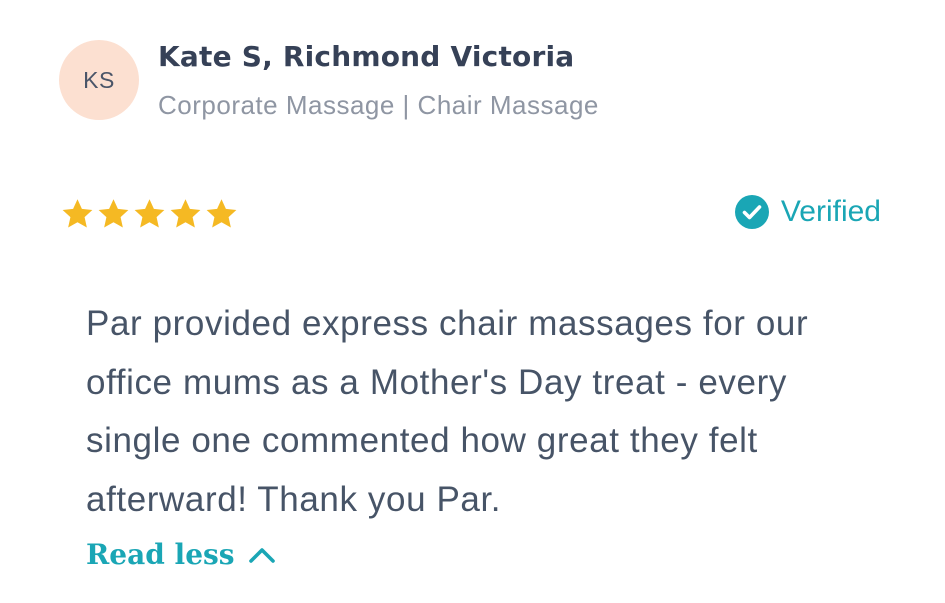 This screenshot has height=603, width=945. I want to click on avatar: KS, so click(99, 80).